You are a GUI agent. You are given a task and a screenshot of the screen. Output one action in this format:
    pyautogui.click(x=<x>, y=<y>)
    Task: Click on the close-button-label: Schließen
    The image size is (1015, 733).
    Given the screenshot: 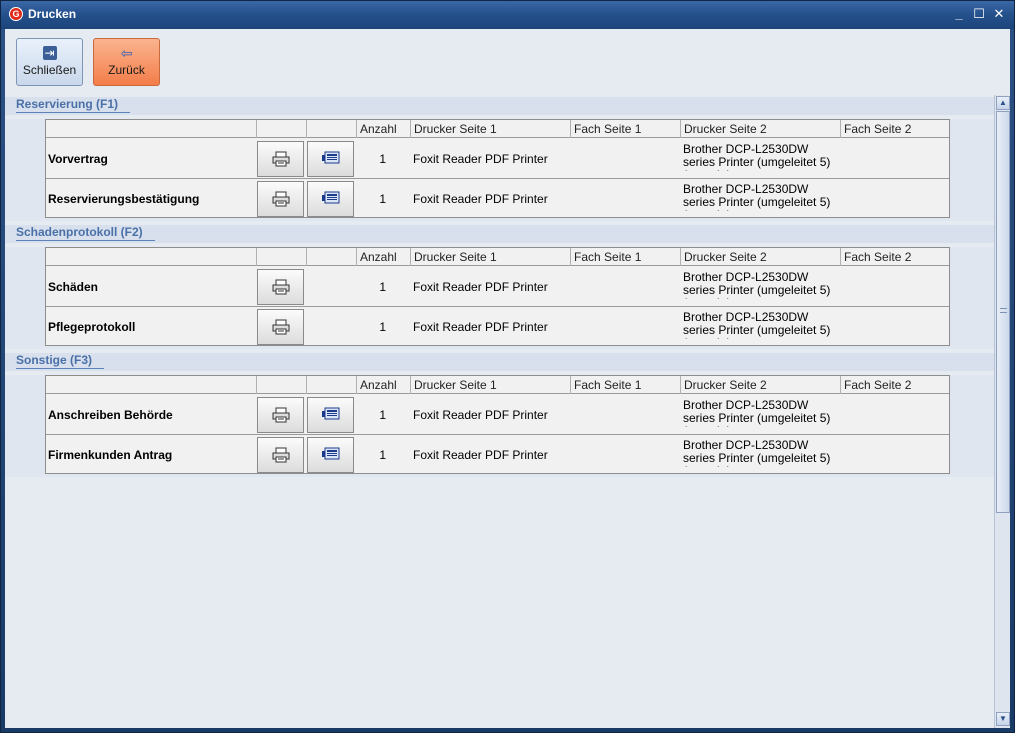 What is the action you would take?
    pyautogui.click(x=49, y=70)
    